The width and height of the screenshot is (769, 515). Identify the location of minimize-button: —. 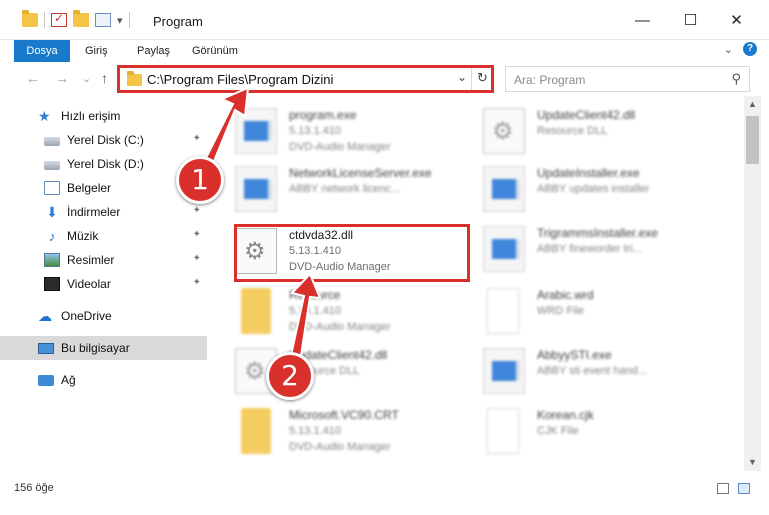
(642, 20).